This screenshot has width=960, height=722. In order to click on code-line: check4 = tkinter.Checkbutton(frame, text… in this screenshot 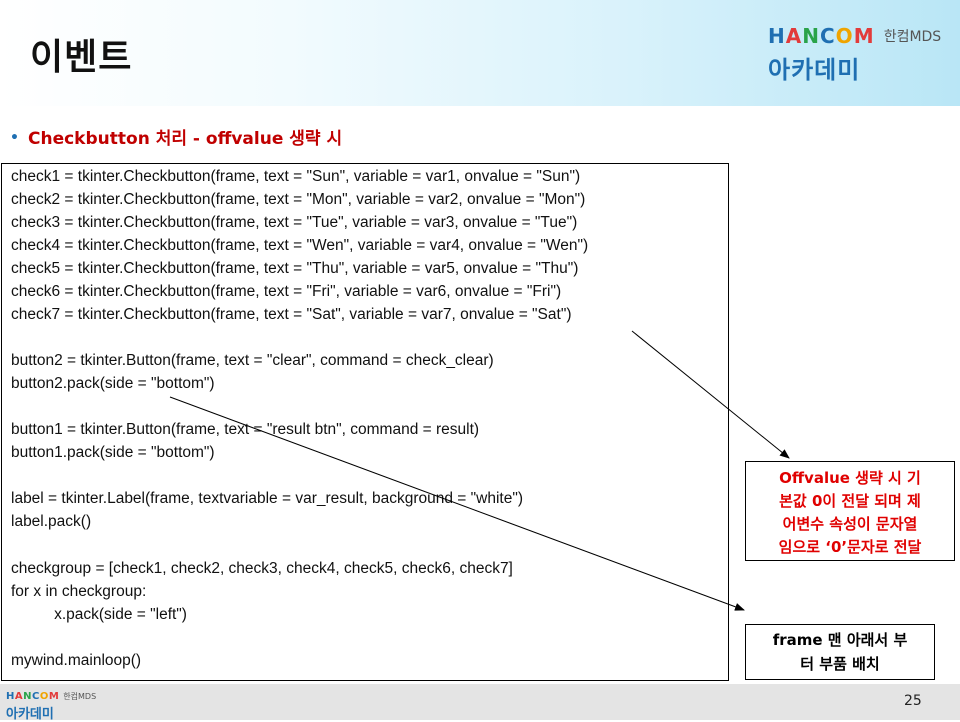, I will do `click(300, 245)`.